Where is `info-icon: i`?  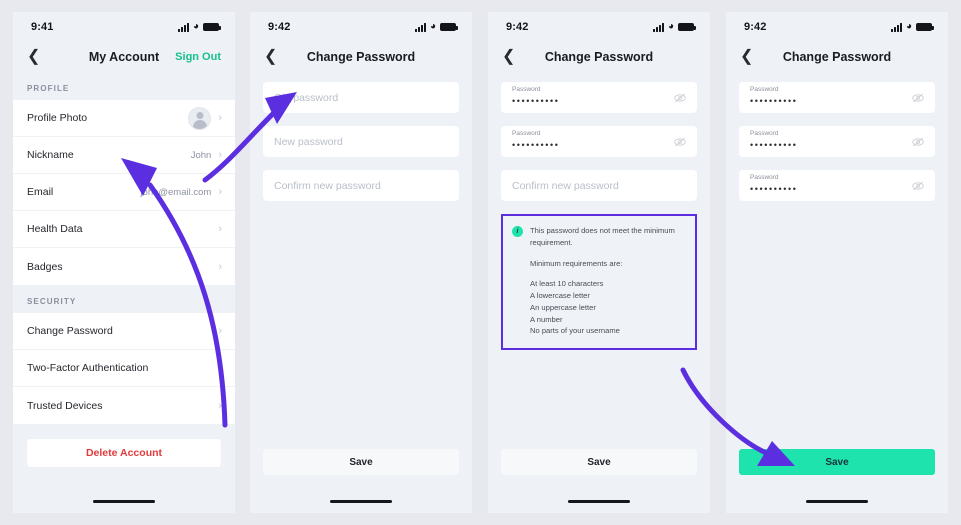 info-icon: i is located at coordinates (517, 231).